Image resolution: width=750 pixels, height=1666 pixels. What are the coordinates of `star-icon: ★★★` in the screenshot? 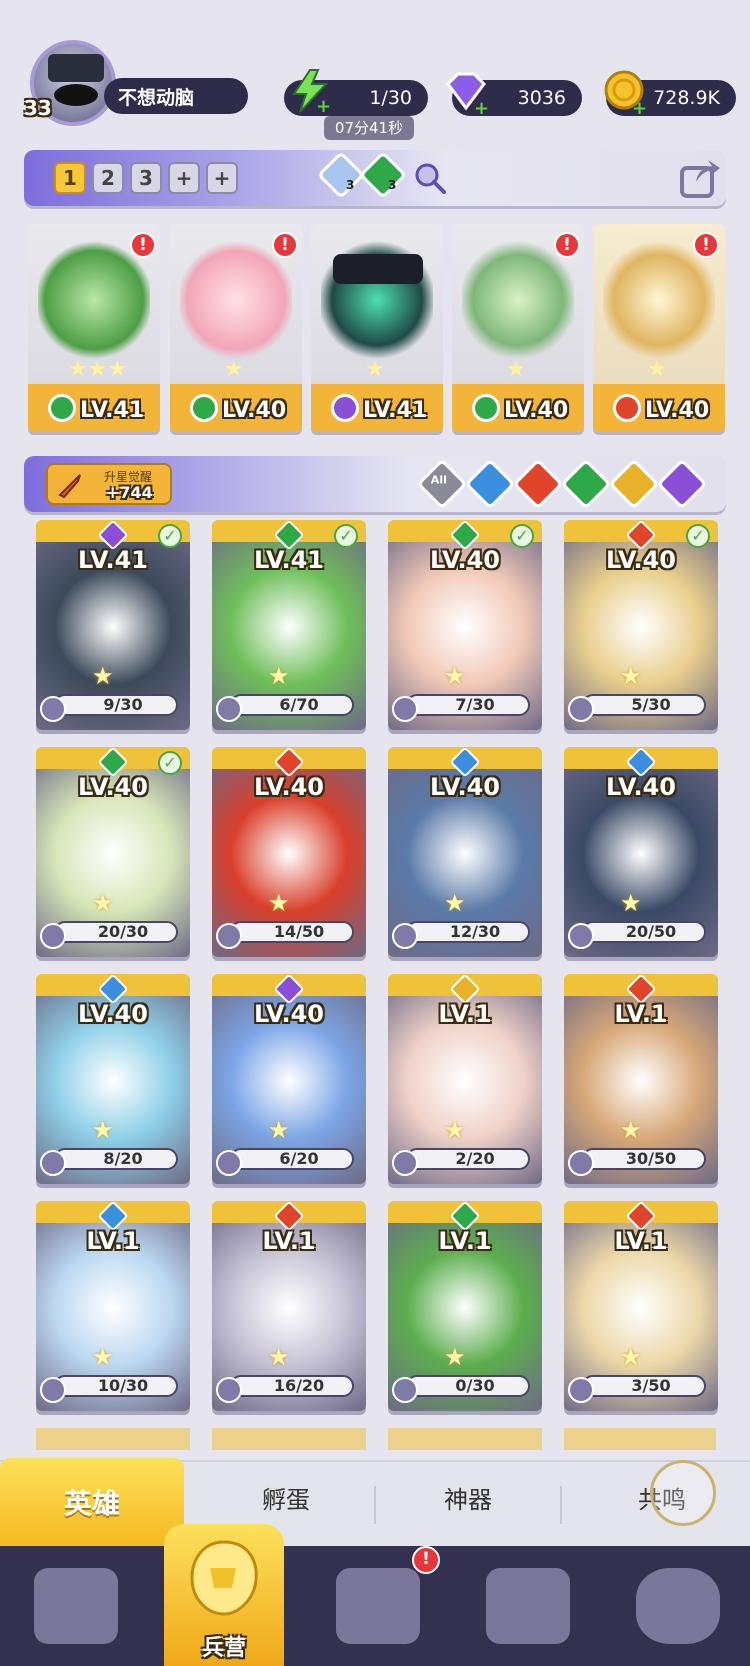 It's located at (98, 369).